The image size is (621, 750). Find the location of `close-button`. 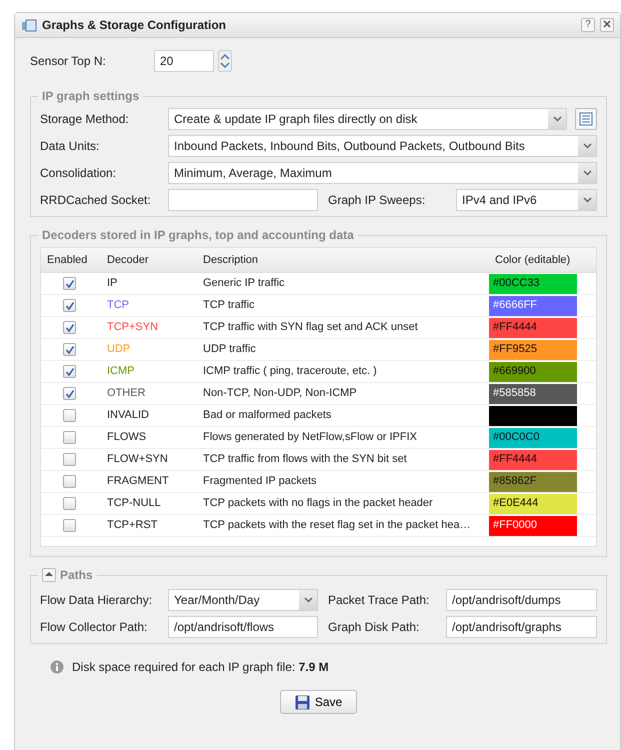

close-button is located at coordinates (607, 25).